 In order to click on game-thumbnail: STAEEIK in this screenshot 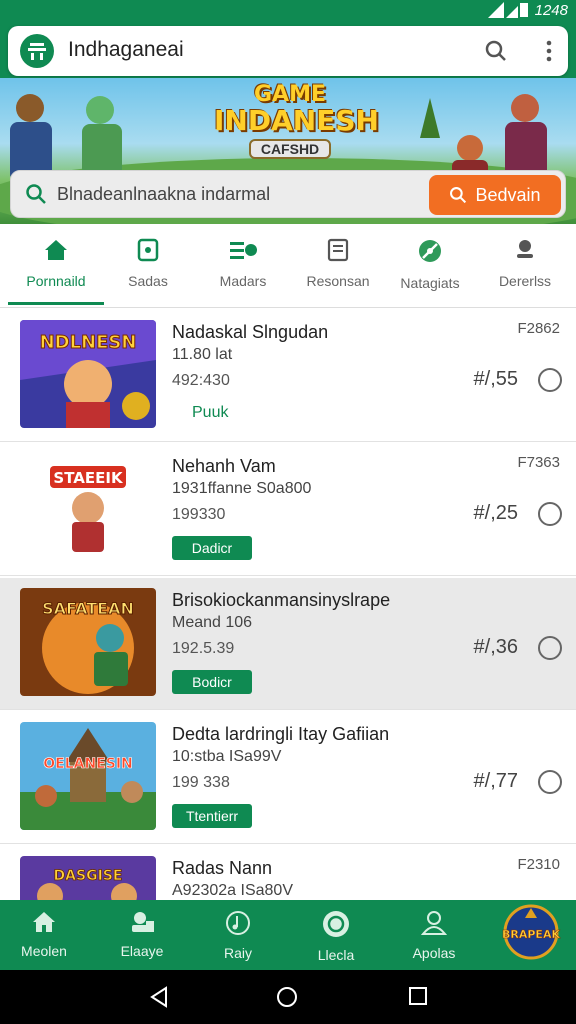, I will do `click(88, 508)`.